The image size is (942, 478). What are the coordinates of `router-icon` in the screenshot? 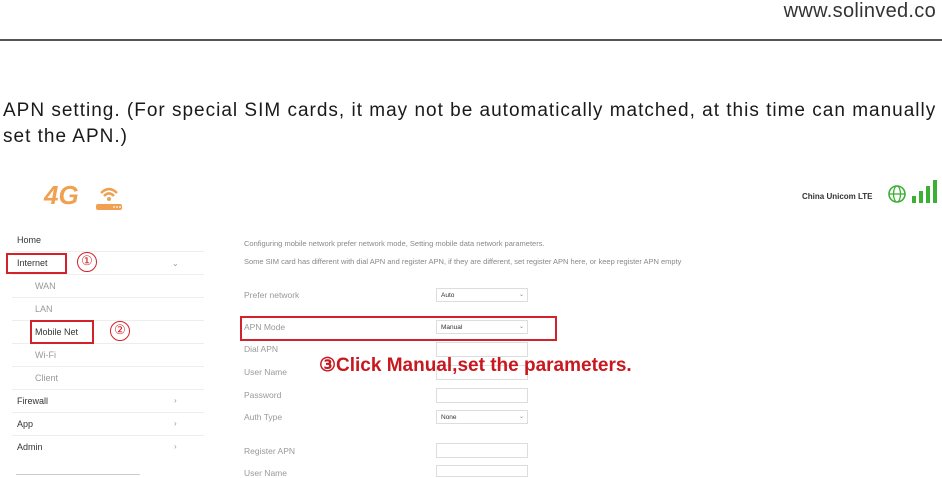 It's located at (109, 199).